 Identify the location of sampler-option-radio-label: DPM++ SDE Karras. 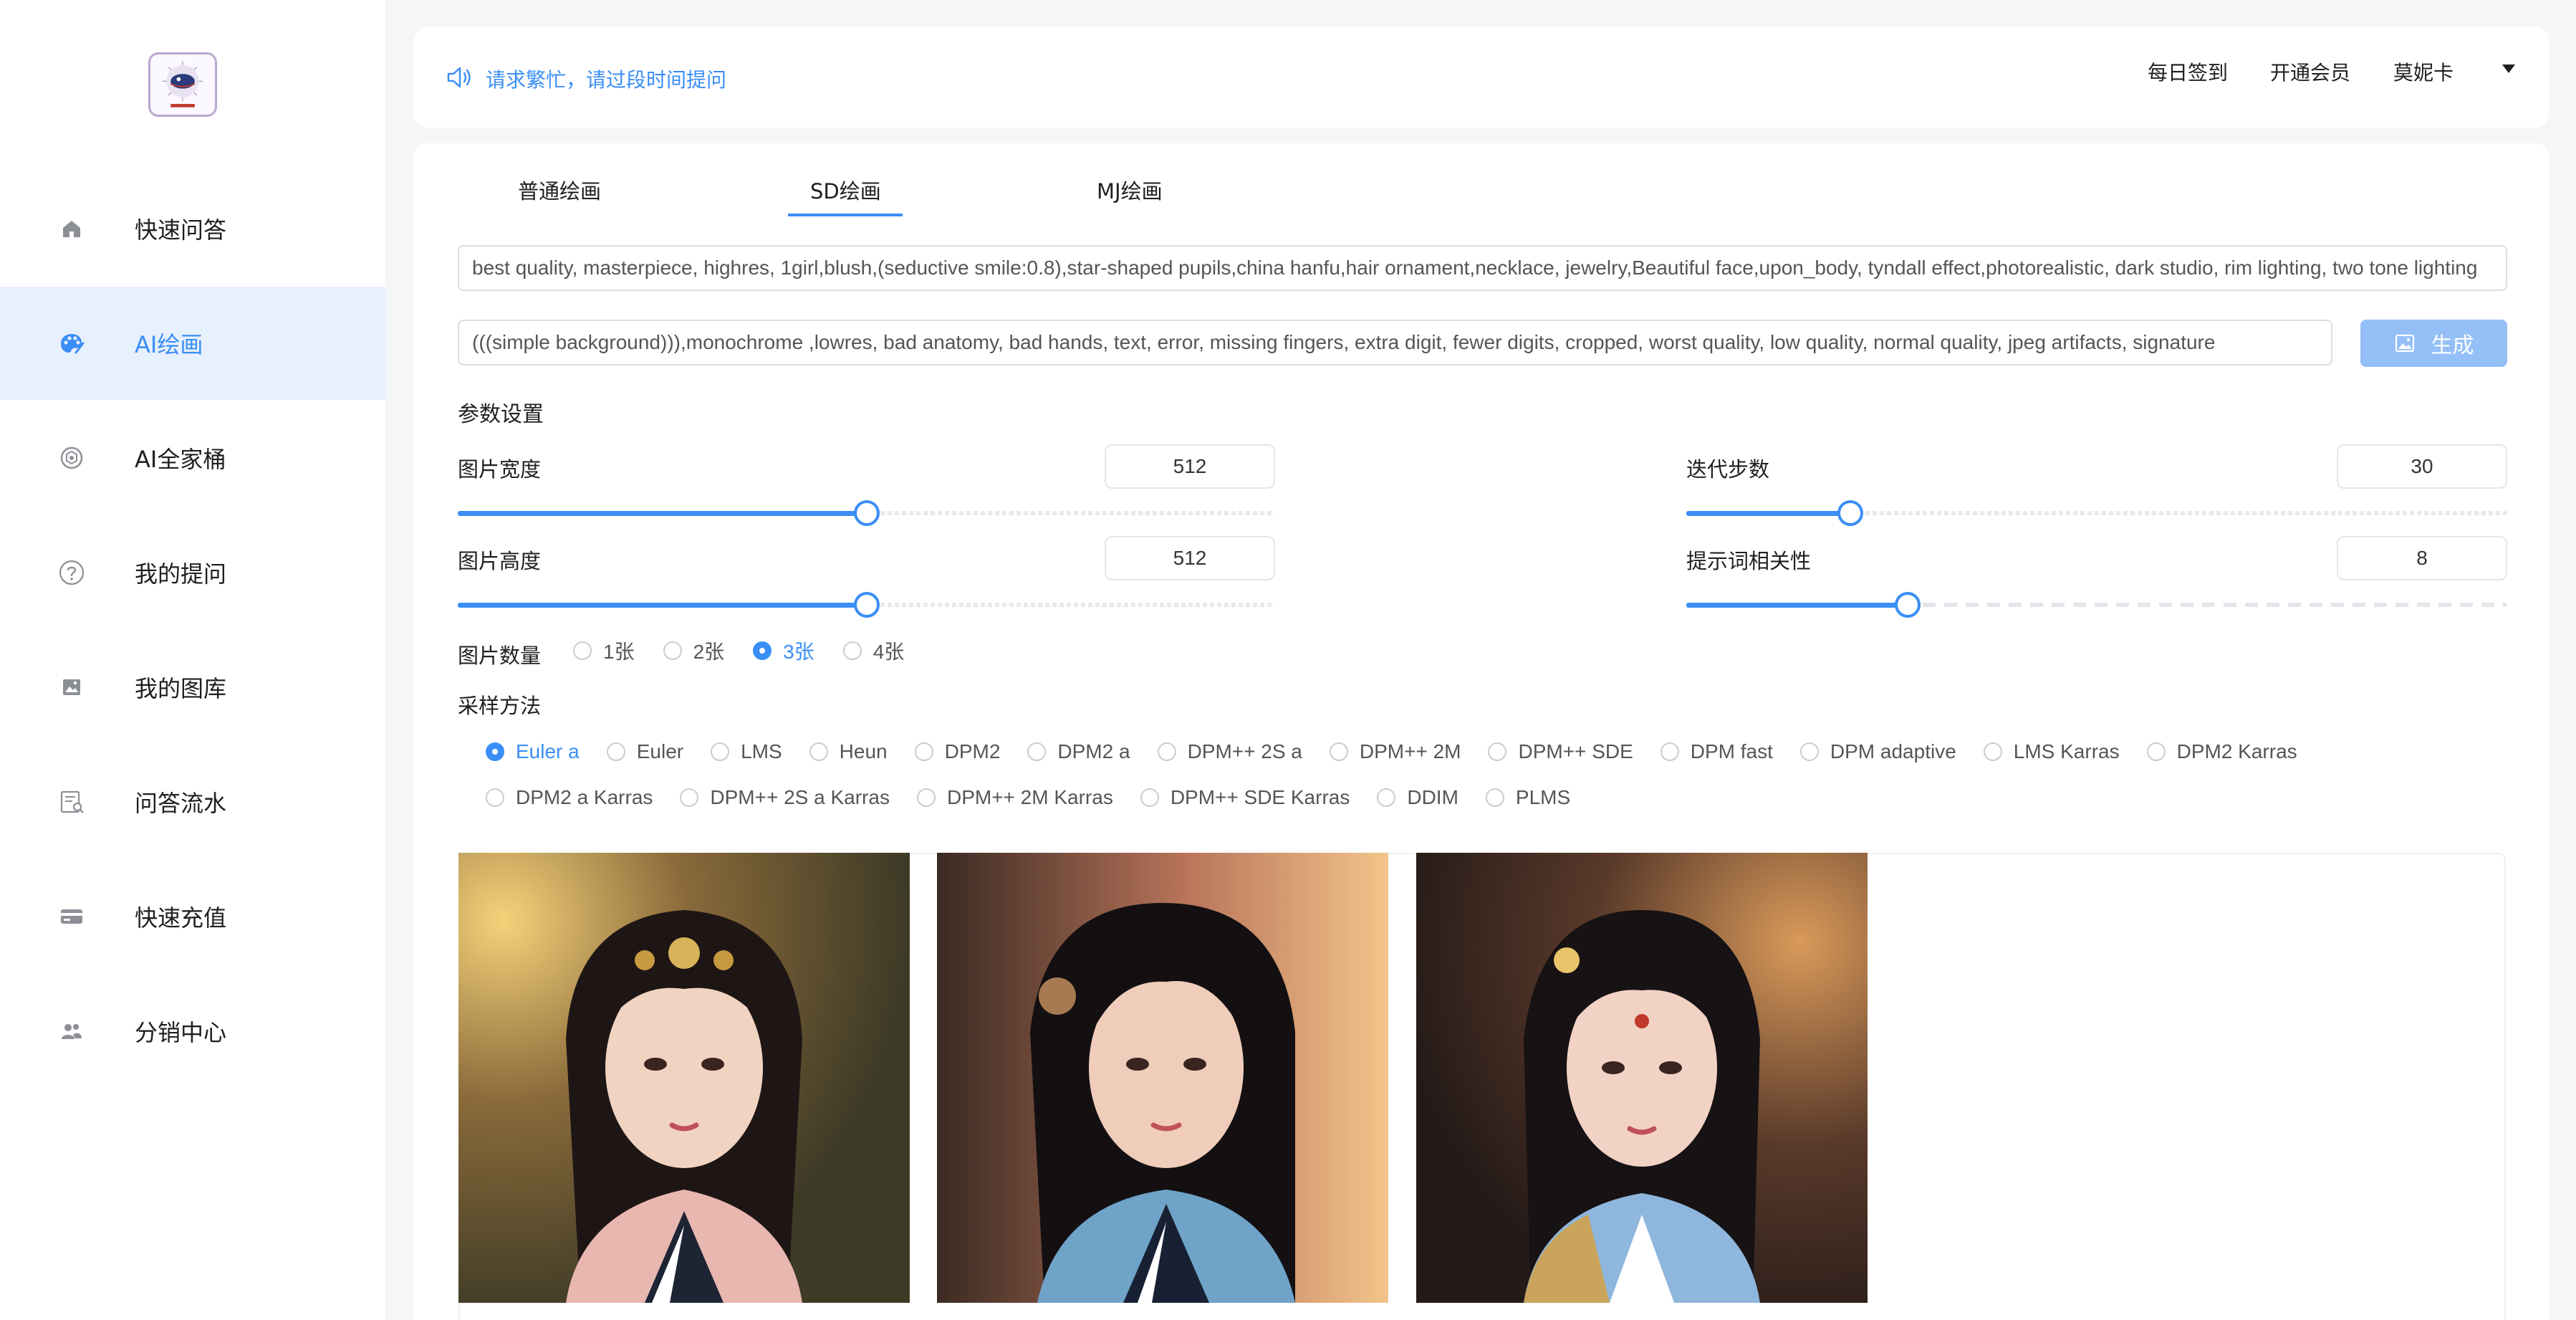
(1260, 797).